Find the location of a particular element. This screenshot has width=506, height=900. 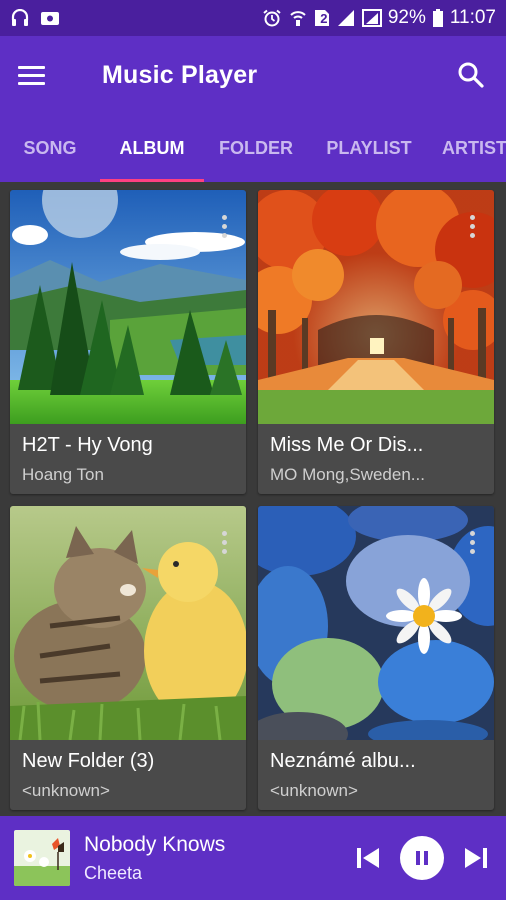

app-title: Music Player is located at coordinates (180, 74).